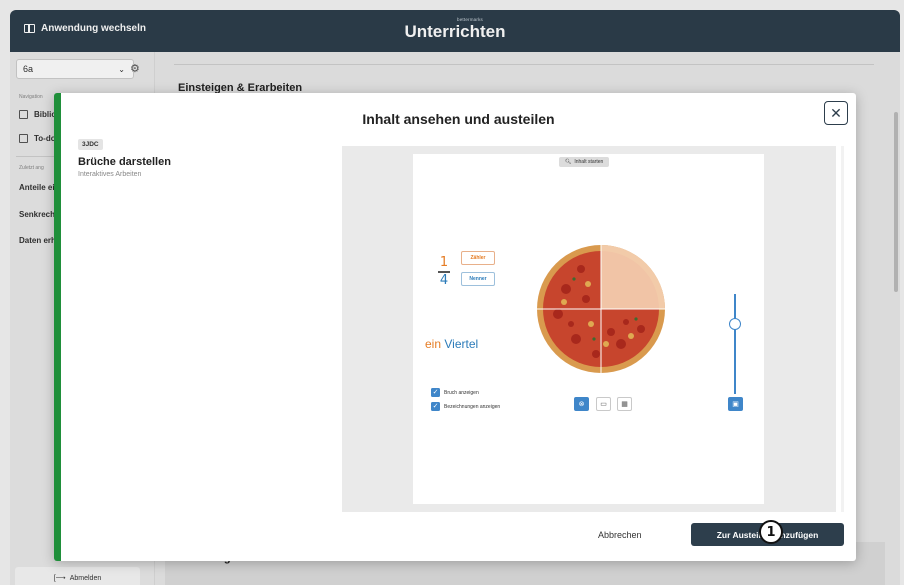 The image size is (904, 585). I want to click on start-content-button: 🔍︎ Inhalt starten, so click(584, 162).